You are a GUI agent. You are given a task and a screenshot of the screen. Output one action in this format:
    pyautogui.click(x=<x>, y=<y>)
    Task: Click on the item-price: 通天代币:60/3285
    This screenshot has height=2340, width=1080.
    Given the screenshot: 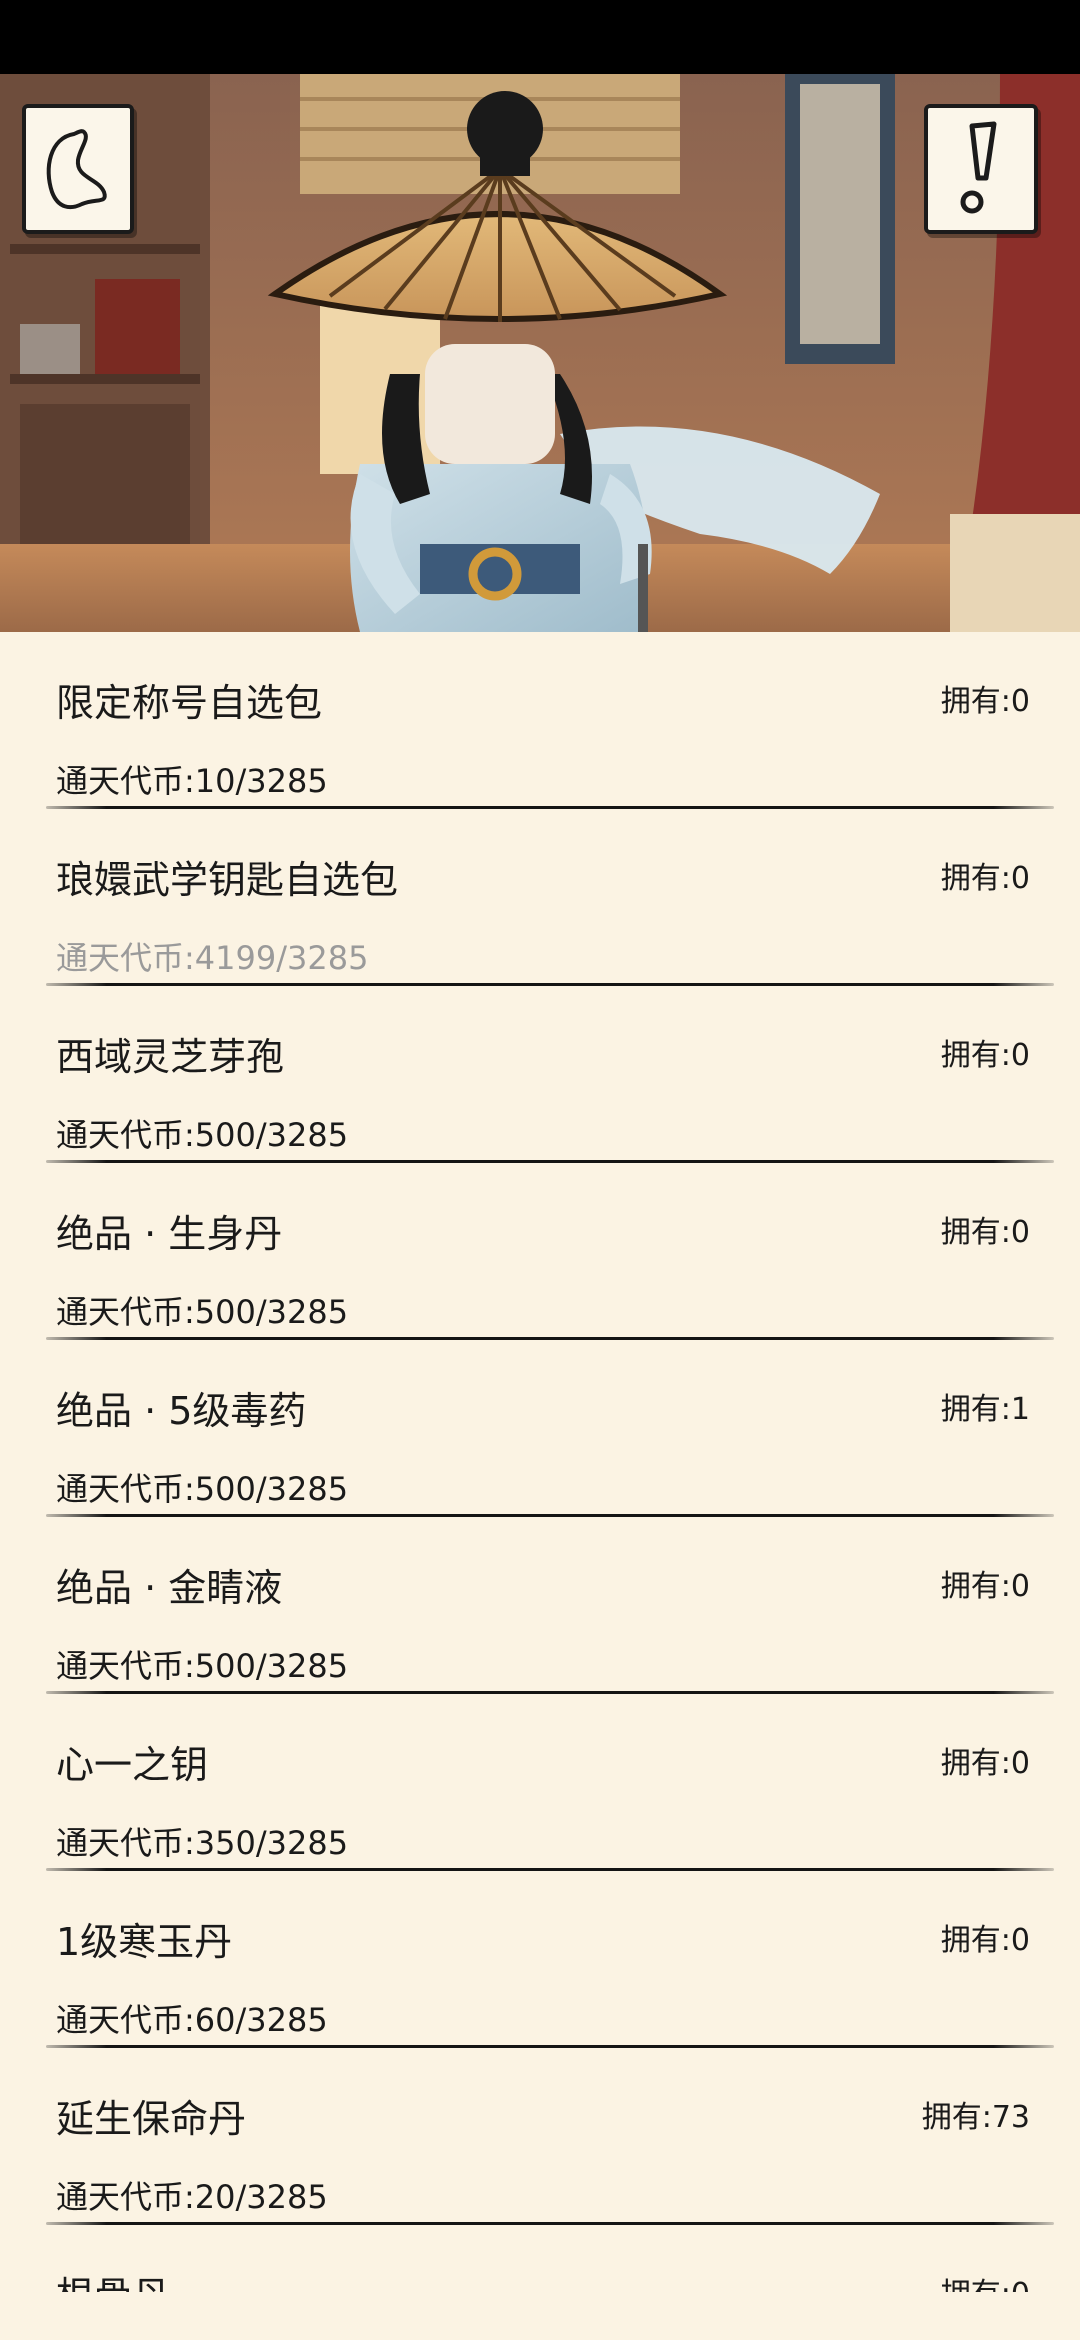 What is the action you would take?
    pyautogui.click(x=192, y=2020)
    